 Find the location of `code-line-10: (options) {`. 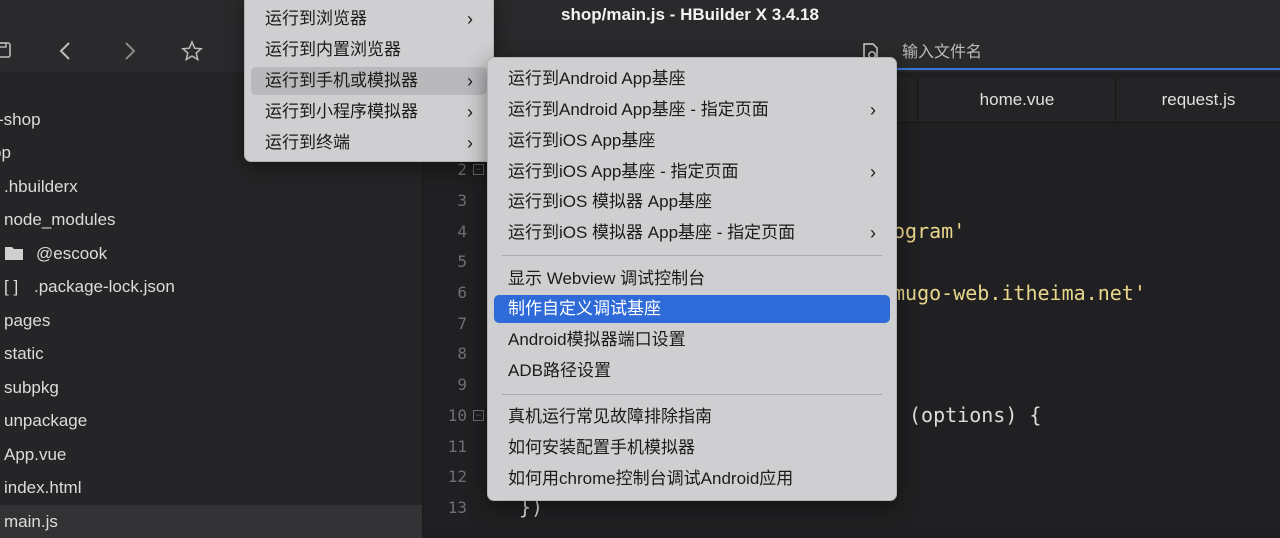

code-line-10: (options) { is located at coordinates (975, 415).